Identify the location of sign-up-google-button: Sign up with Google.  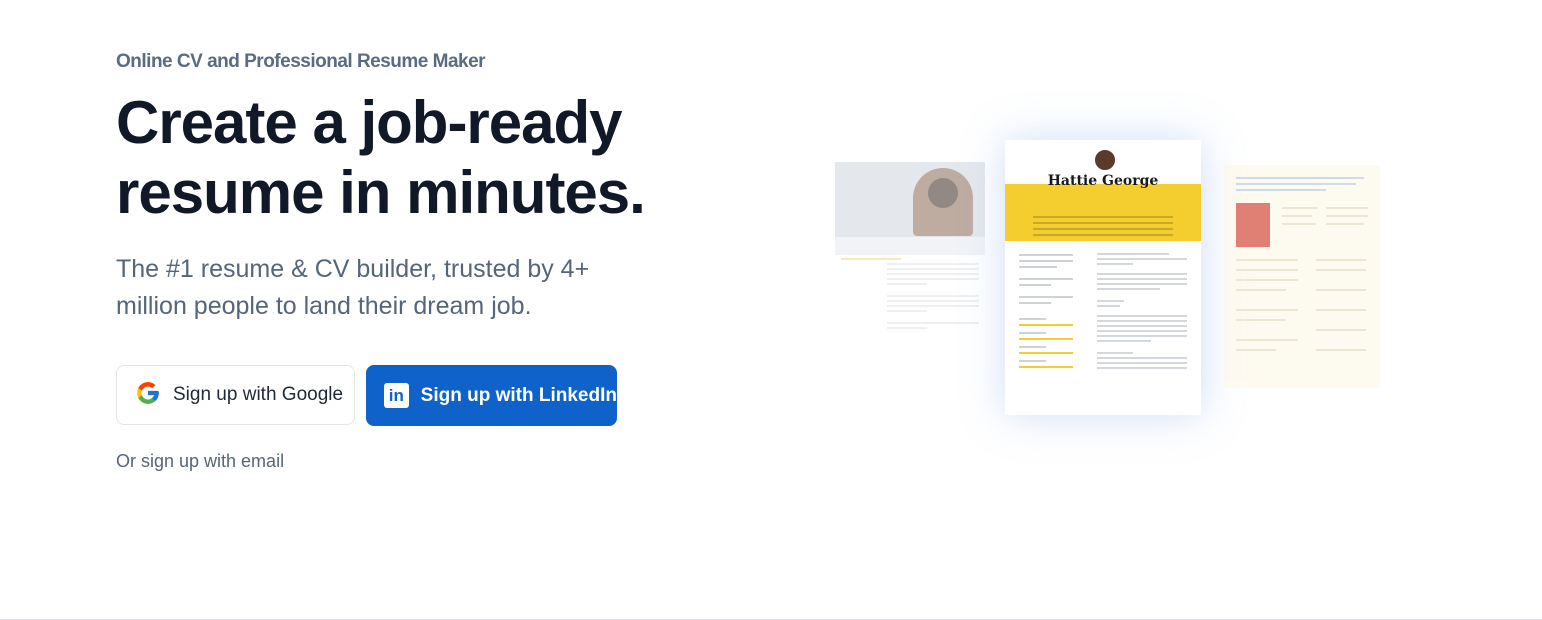
(235, 395).